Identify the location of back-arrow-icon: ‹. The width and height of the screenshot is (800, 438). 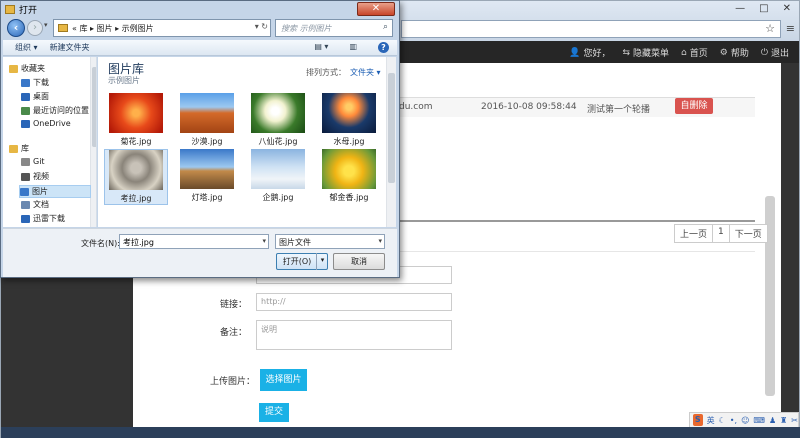
(16, 28).